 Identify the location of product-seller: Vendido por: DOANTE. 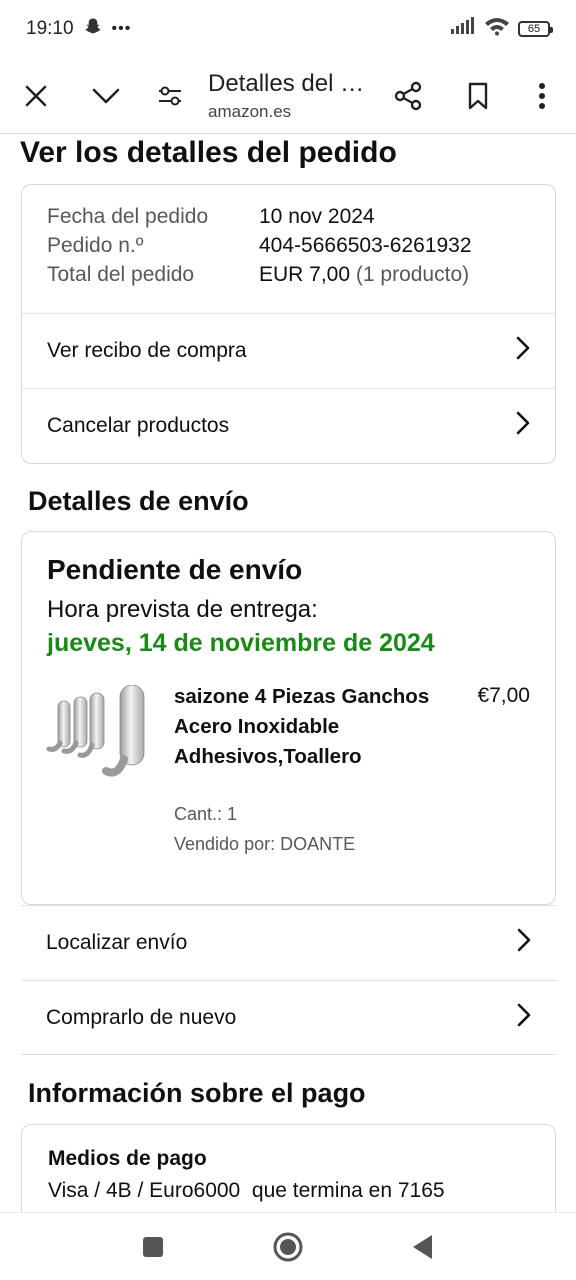
(265, 844).